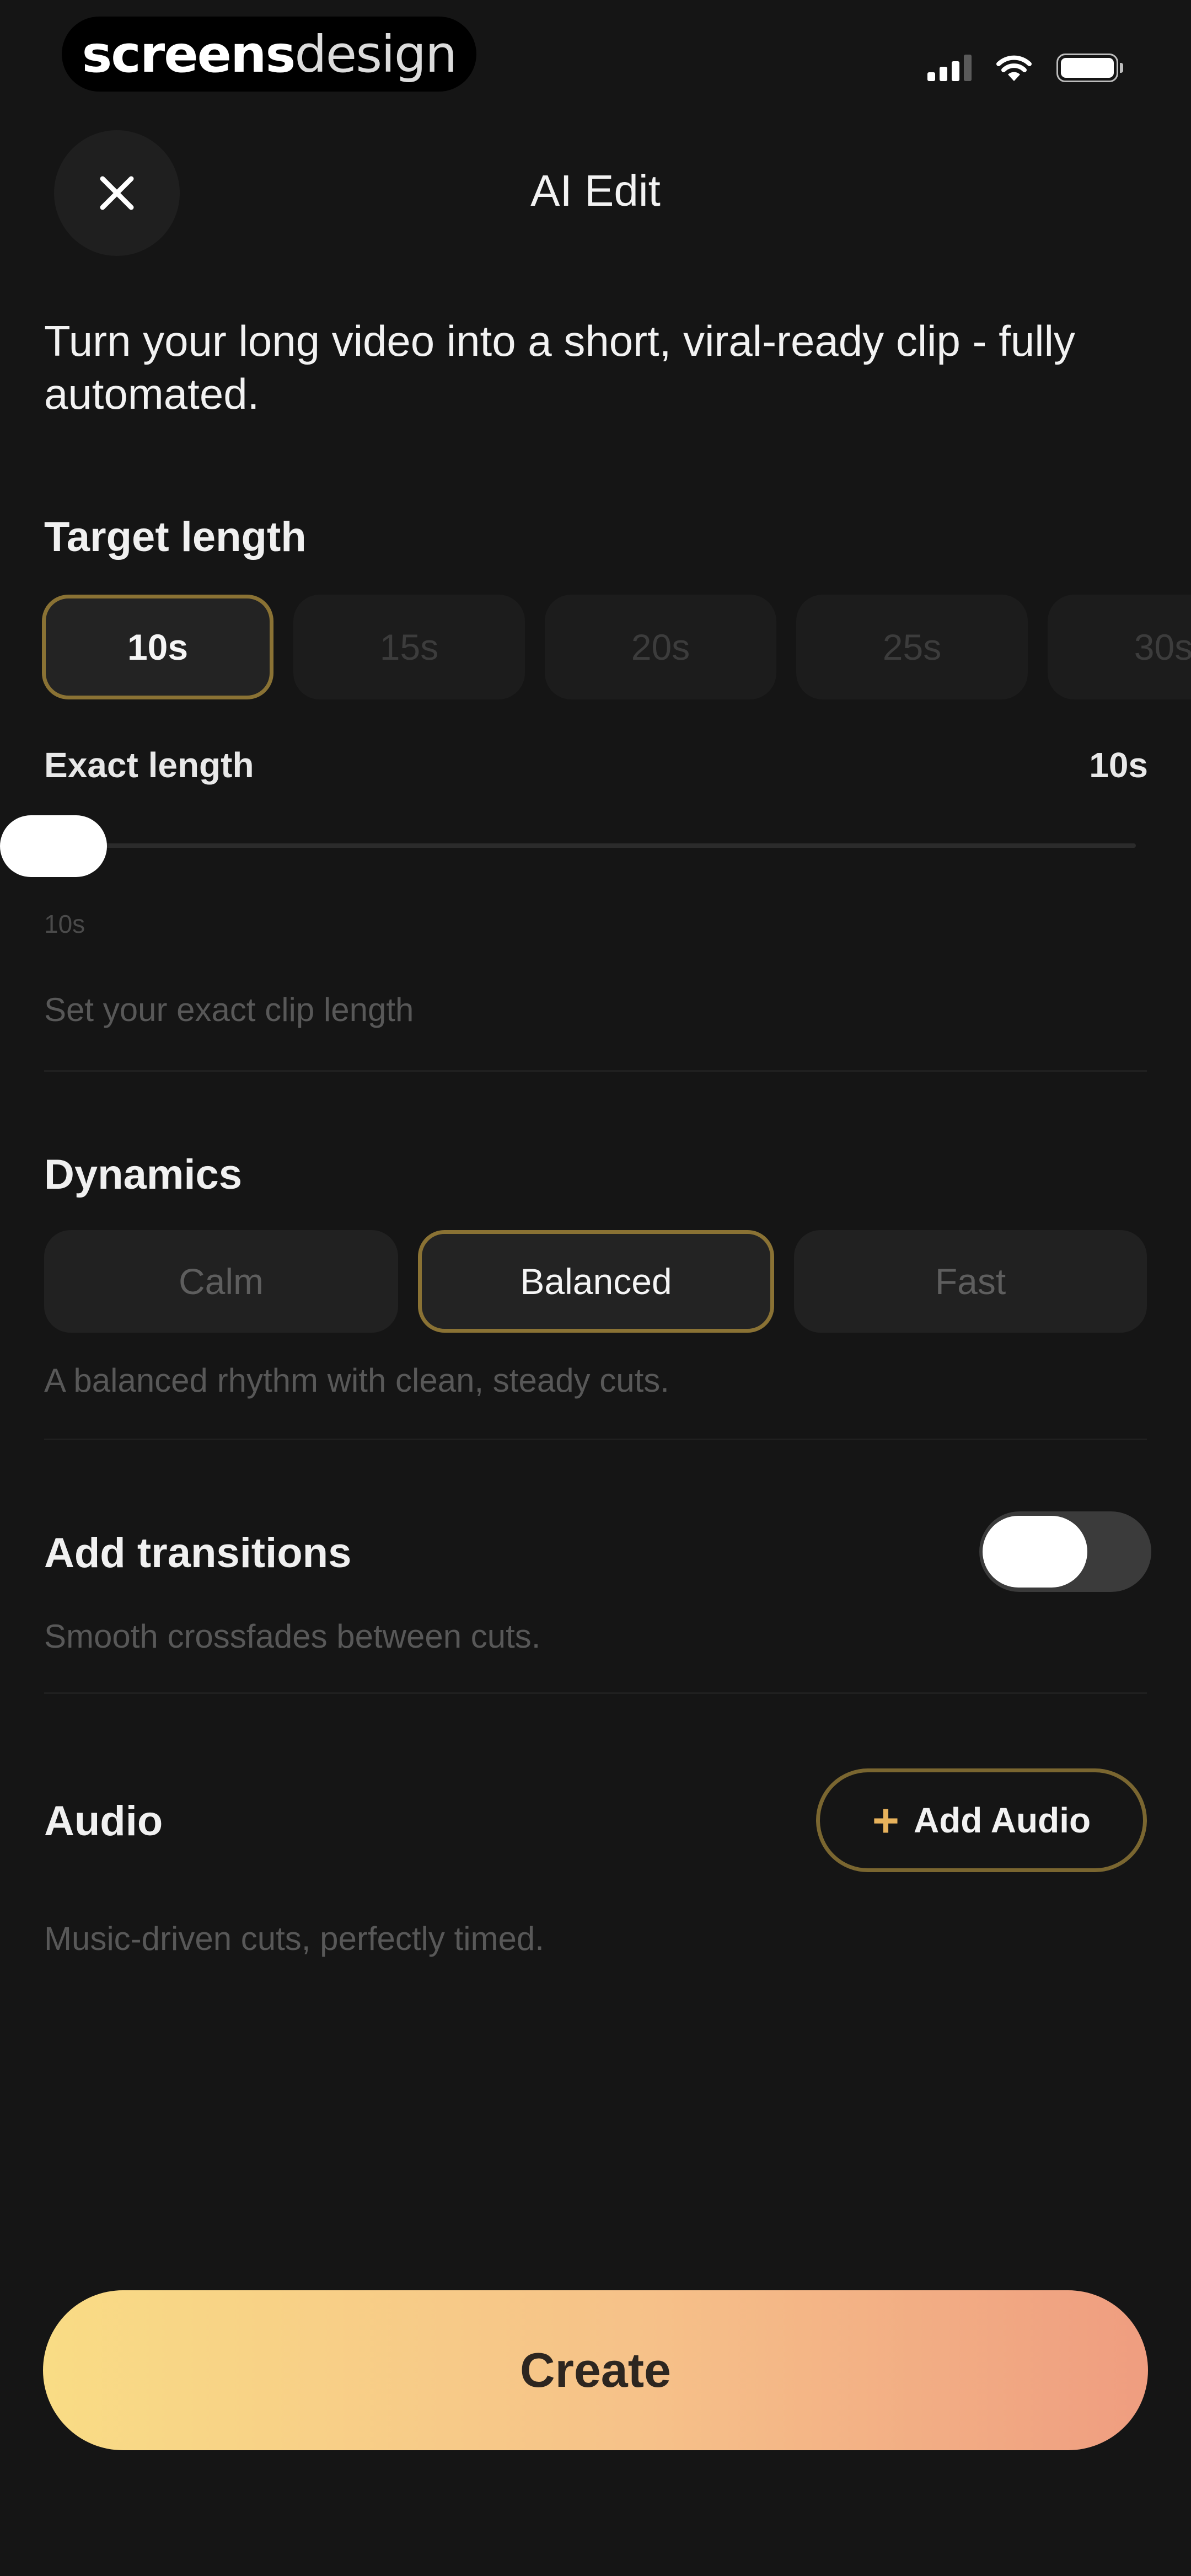 This screenshot has height=2576, width=1191. Describe the element at coordinates (198, 1553) in the screenshot. I see `transitions-title: Add transitions` at that location.